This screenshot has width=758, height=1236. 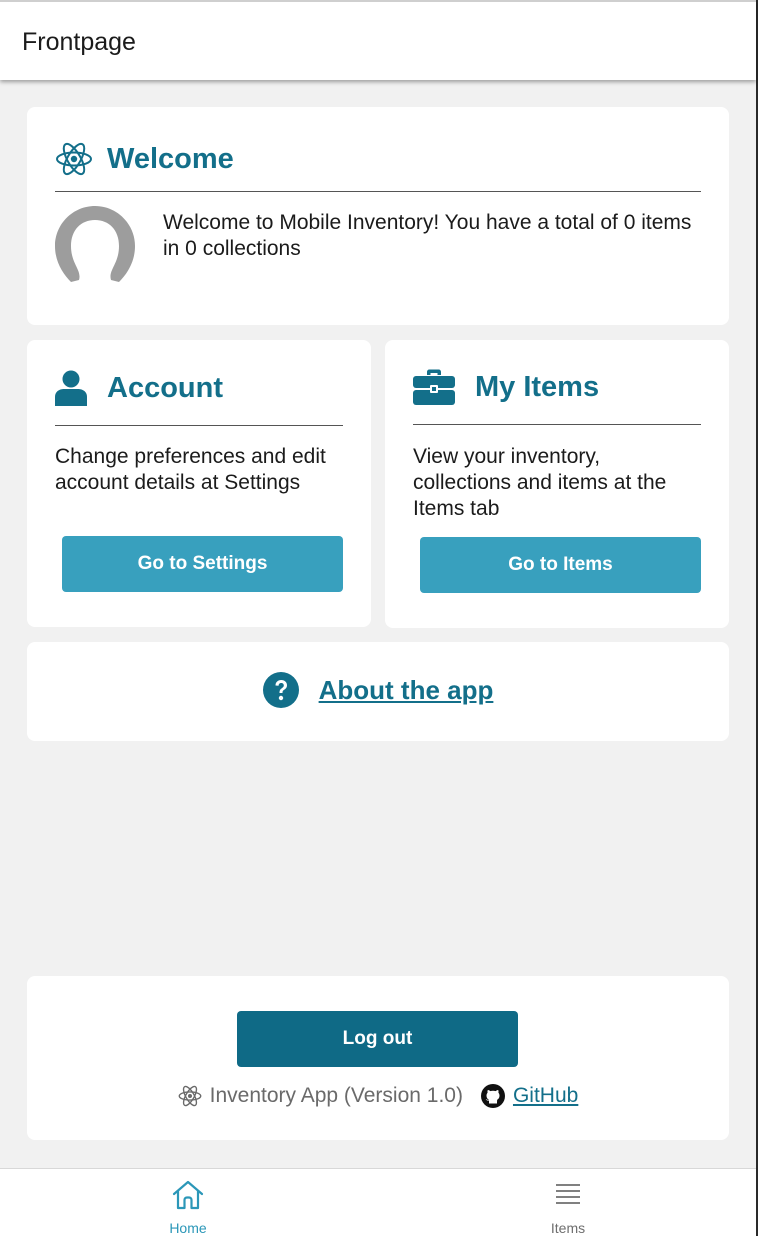 I want to click on about-the-app-link: About the app, so click(x=406, y=690).